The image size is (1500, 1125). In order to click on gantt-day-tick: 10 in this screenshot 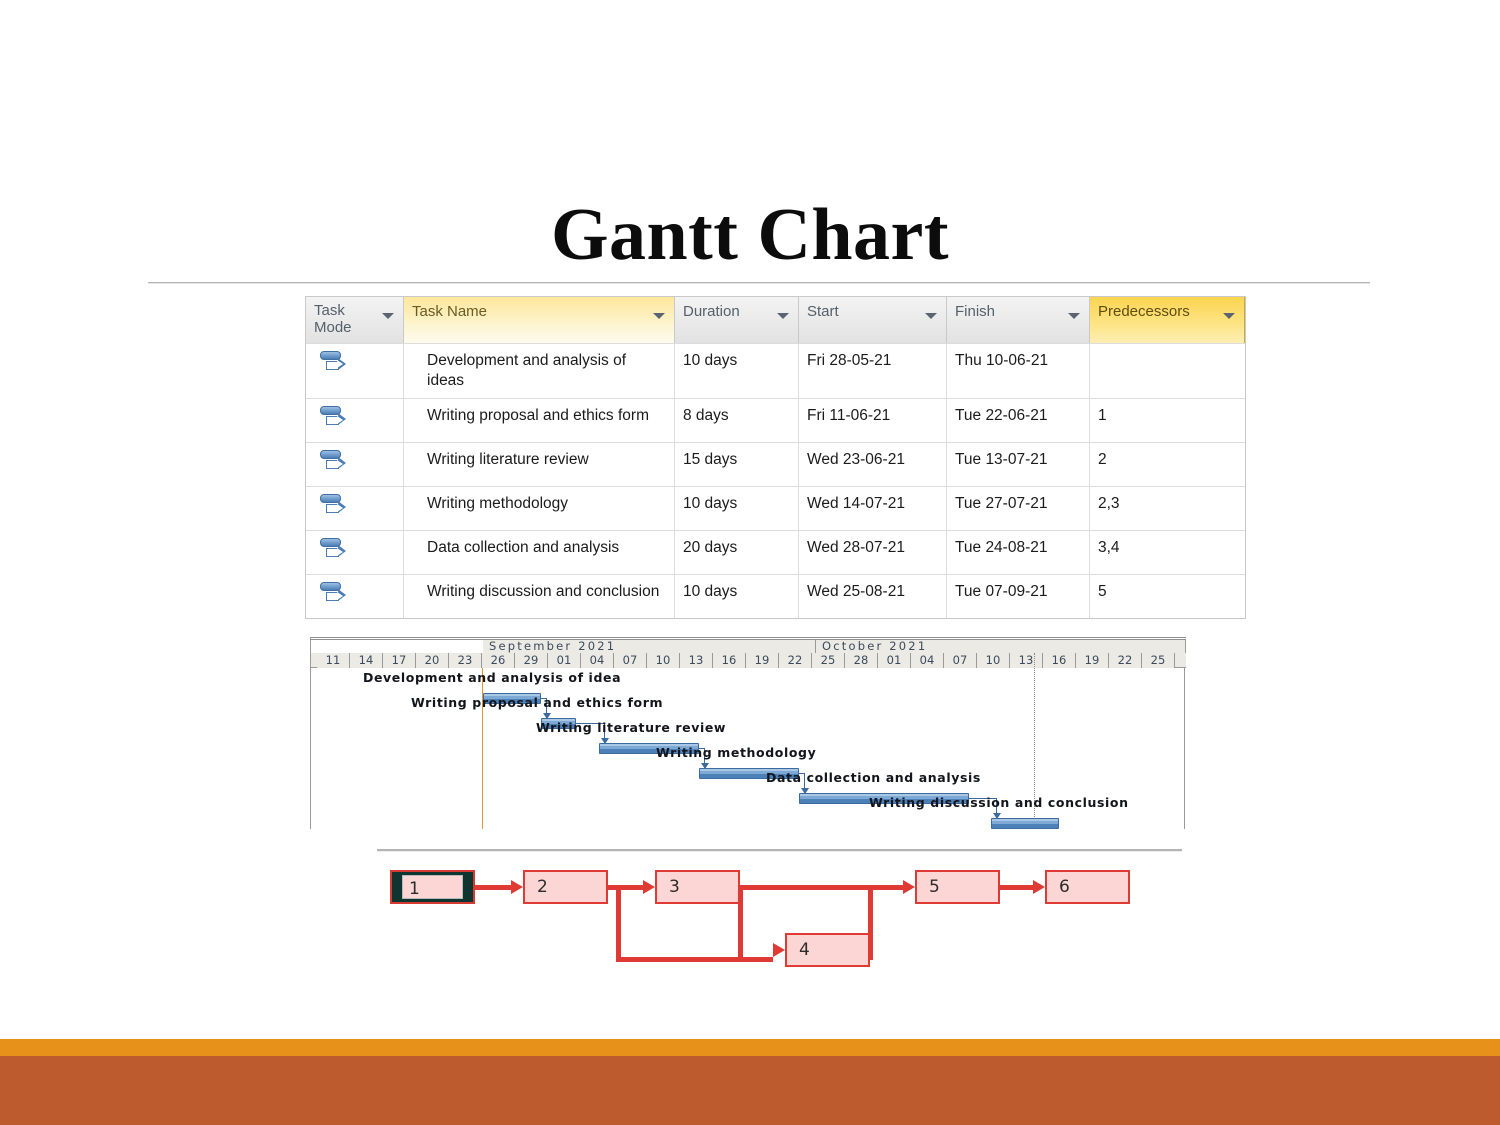, I will do `click(993, 660)`.